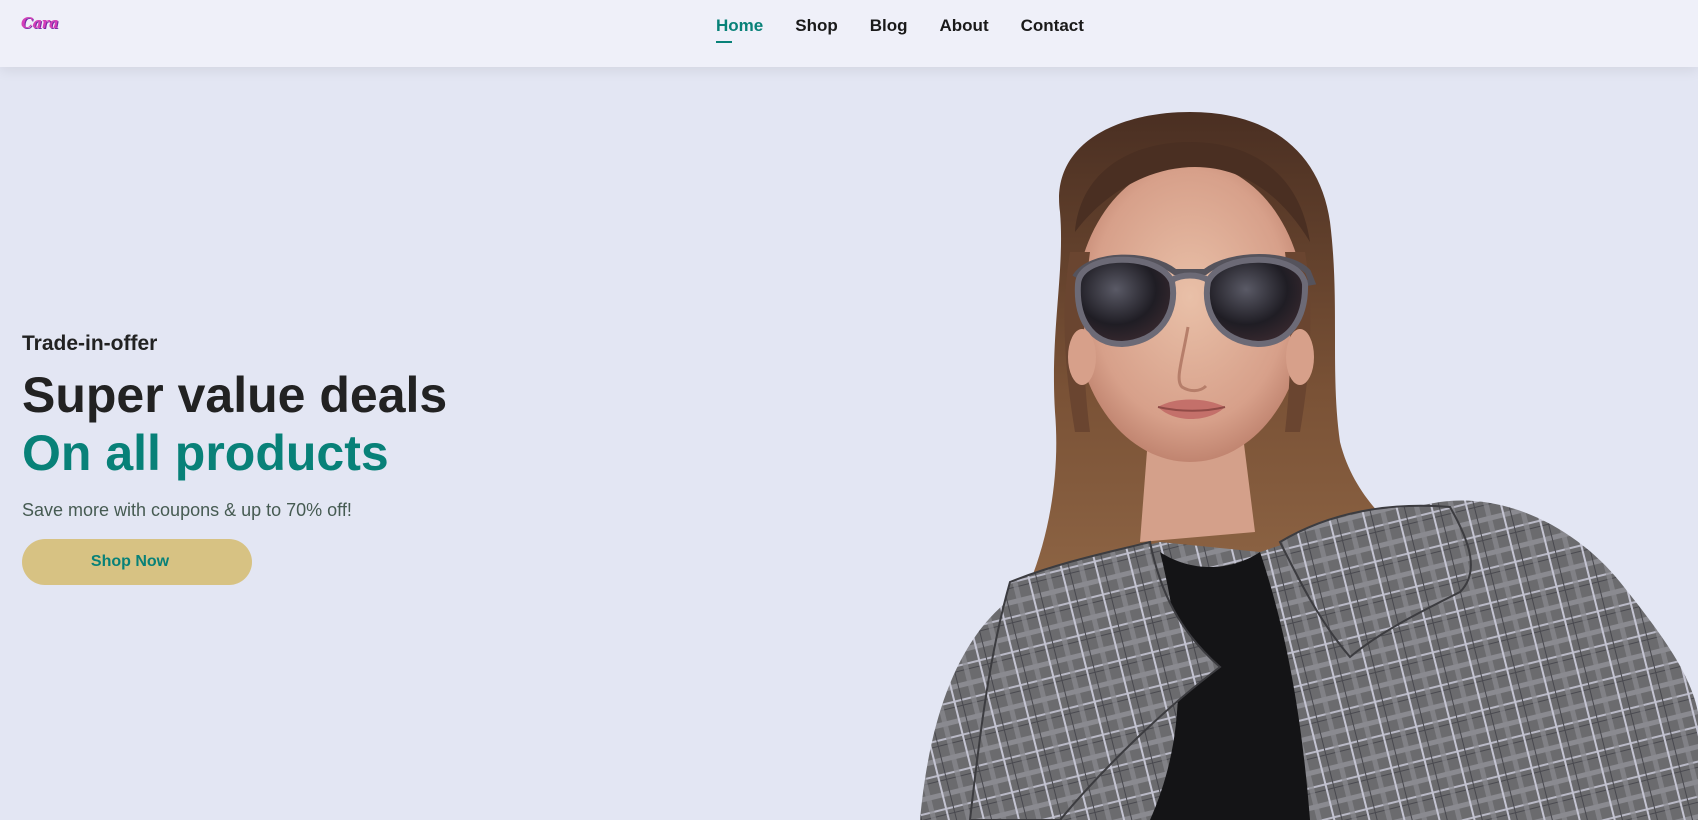 The width and height of the screenshot is (1698, 820). What do you see at coordinates (916, 28) in the screenshot?
I see `main-nav: Home Shop Blog About Contact` at bounding box center [916, 28].